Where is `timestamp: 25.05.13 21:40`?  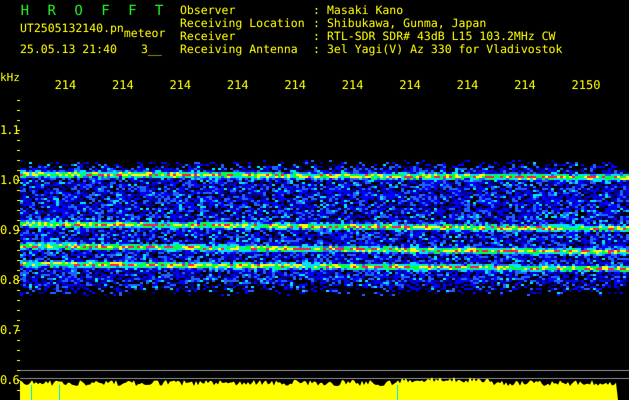
timestamp: 25.05.13 21:40 is located at coordinates (68, 49).